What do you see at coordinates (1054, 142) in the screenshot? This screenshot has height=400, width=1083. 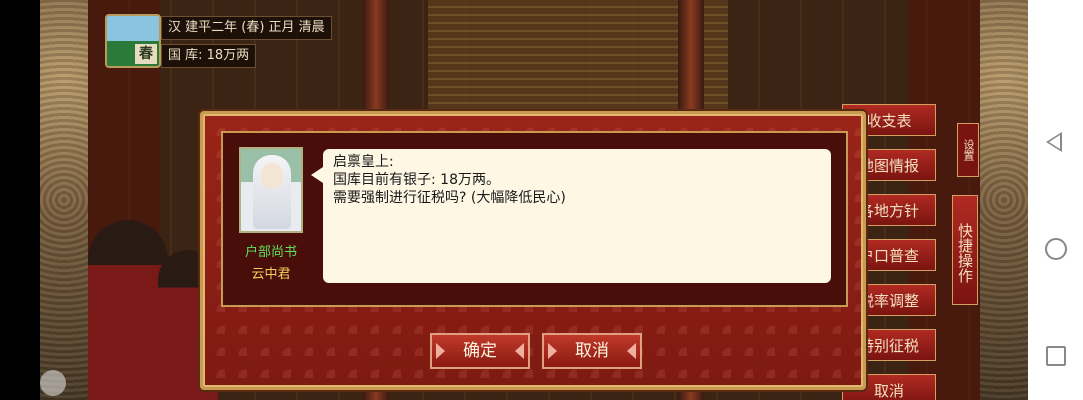 I see `back-icon` at bounding box center [1054, 142].